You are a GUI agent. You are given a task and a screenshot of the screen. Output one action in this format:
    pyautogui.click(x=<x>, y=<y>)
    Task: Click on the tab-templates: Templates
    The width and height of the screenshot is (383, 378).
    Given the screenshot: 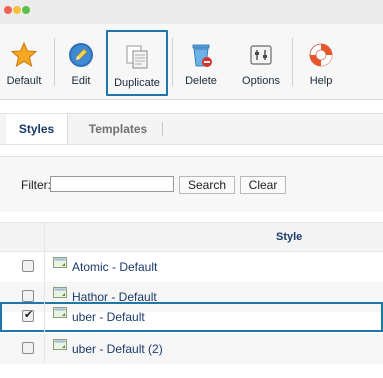 What is the action you would take?
    pyautogui.click(x=118, y=129)
    